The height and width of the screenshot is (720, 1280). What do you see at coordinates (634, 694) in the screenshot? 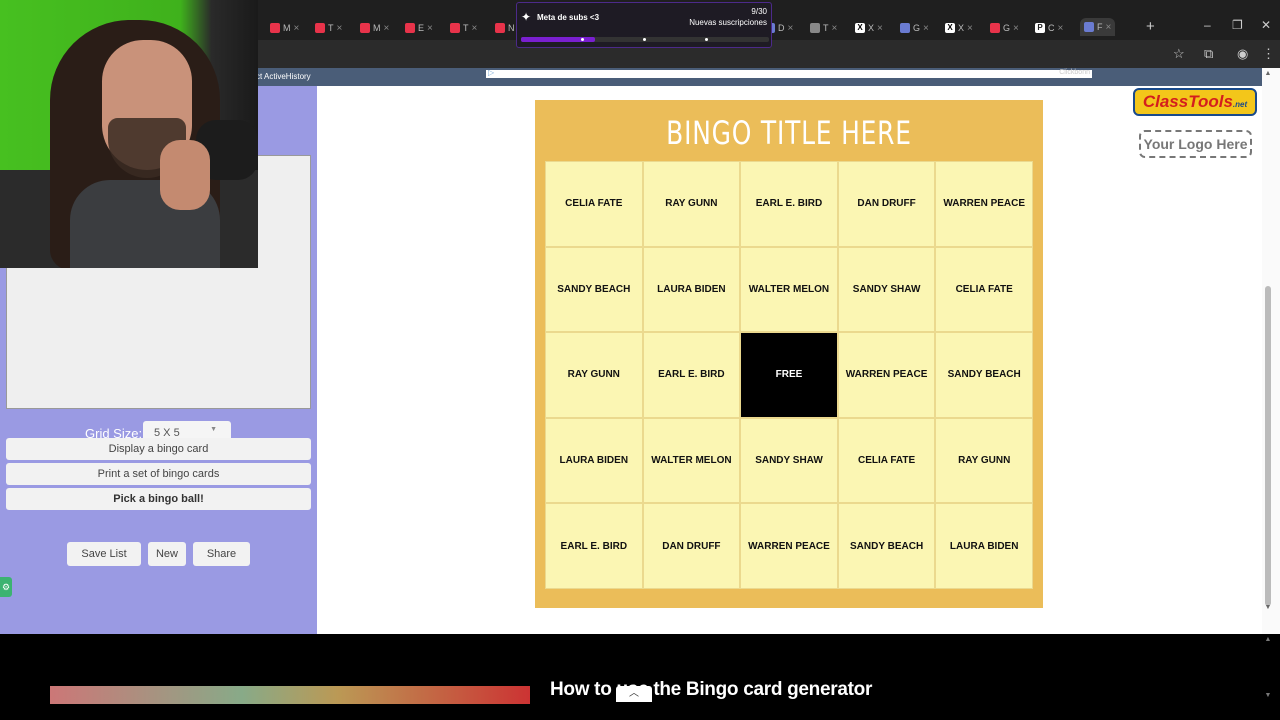
I see `chevron-up-icon: ︿` at bounding box center [634, 694].